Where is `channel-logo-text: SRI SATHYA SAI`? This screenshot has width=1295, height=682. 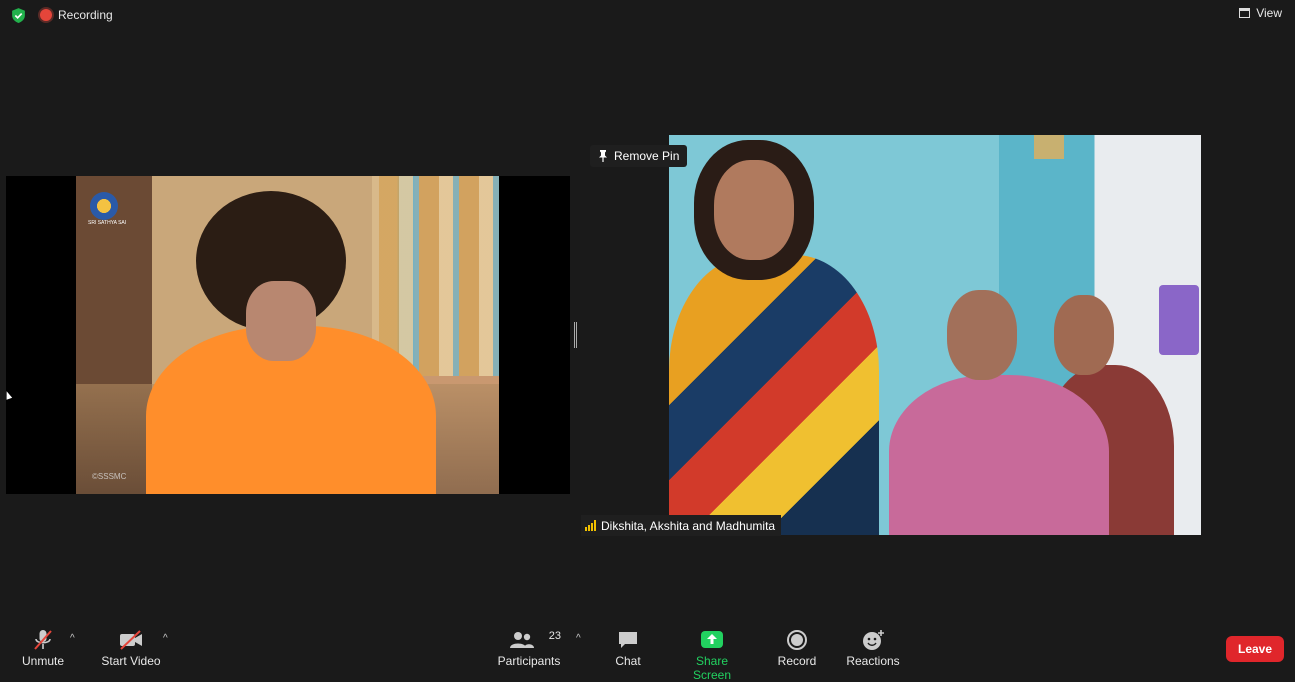 channel-logo-text: SRI SATHYA SAI is located at coordinates (107, 223).